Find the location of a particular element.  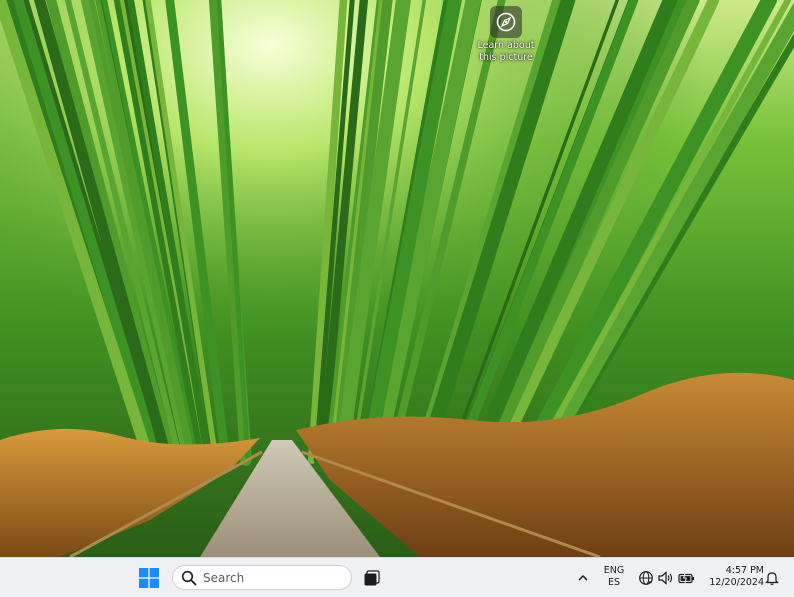

volume-button is located at coordinates (665, 578).